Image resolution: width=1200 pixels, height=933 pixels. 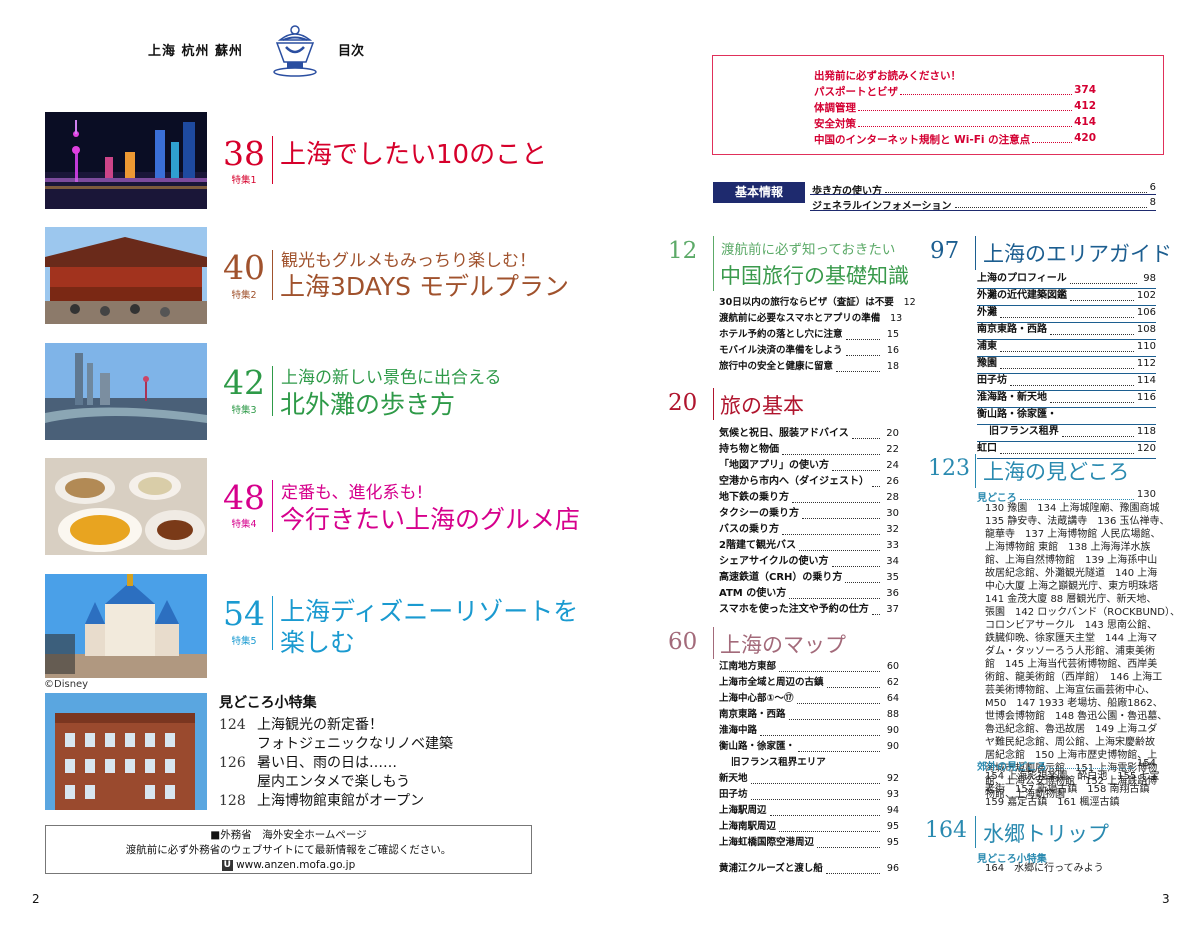 What do you see at coordinates (295, 865) in the screenshot?
I see `safety-url: www.anzen.mofa.go.jp` at bounding box center [295, 865].